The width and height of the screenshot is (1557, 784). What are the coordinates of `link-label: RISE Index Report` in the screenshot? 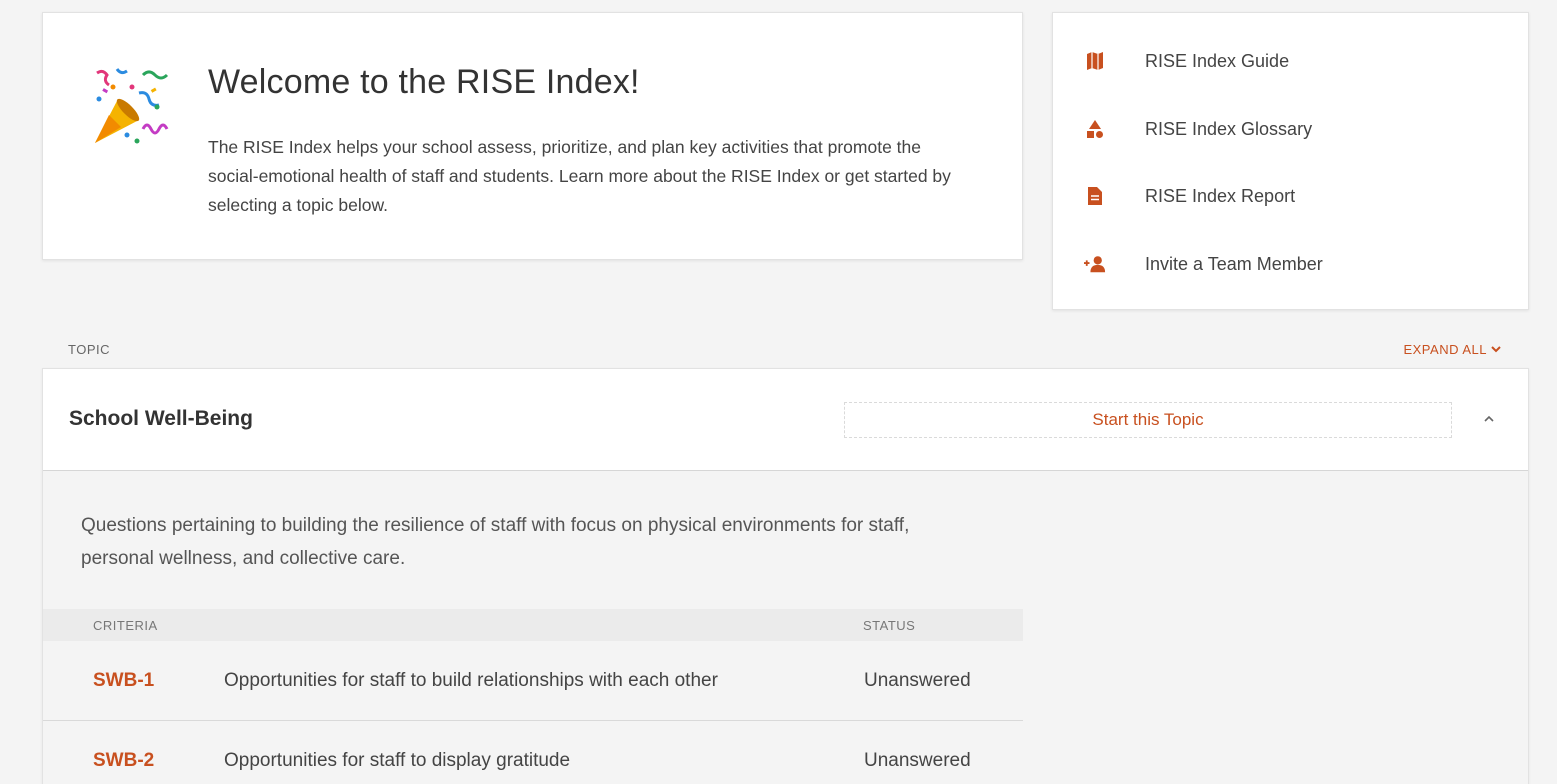 It's located at (1220, 195).